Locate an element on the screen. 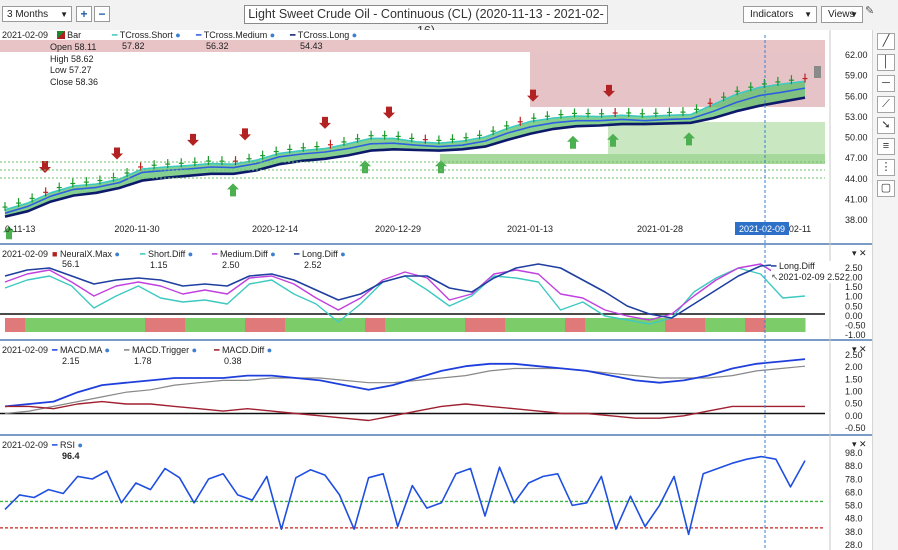 The image size is (898, 550). rsi-y-tick: 48.0 is located at coordinates (854, 519).